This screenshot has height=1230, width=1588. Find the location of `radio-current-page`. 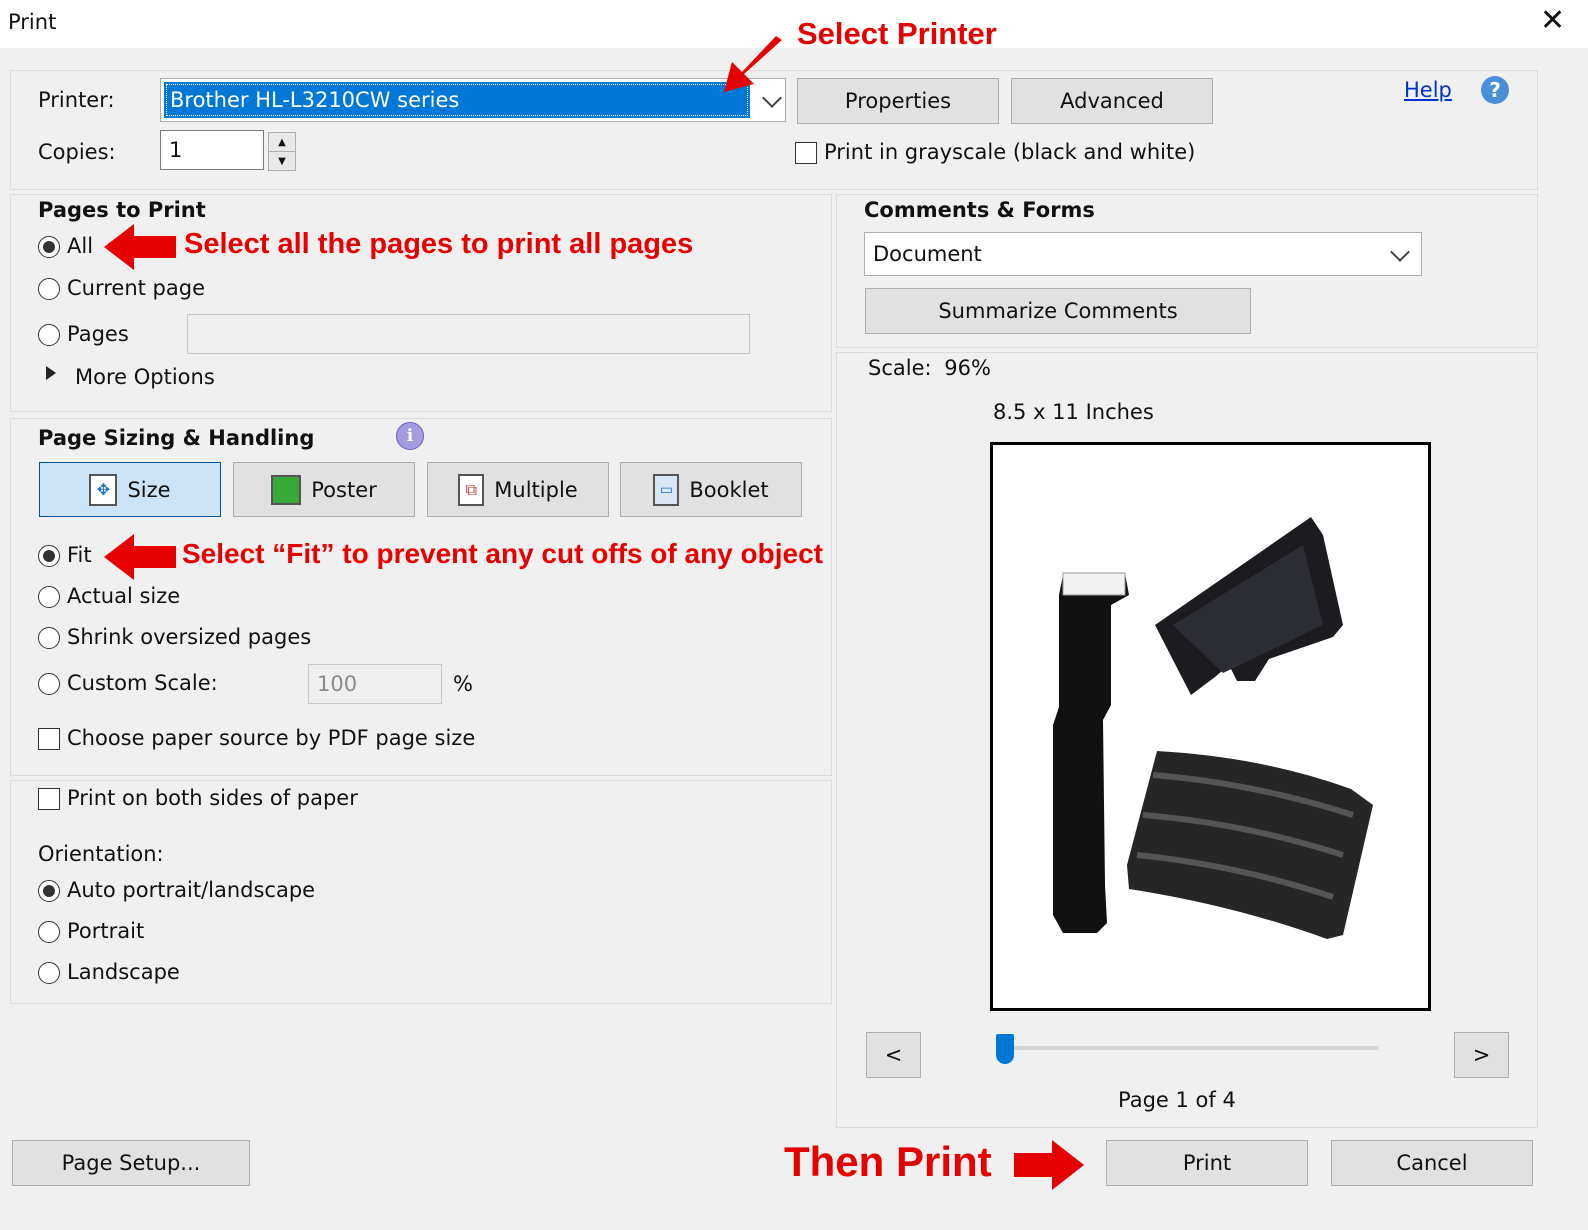

radio-current-page is located at coordinates (49, 289).